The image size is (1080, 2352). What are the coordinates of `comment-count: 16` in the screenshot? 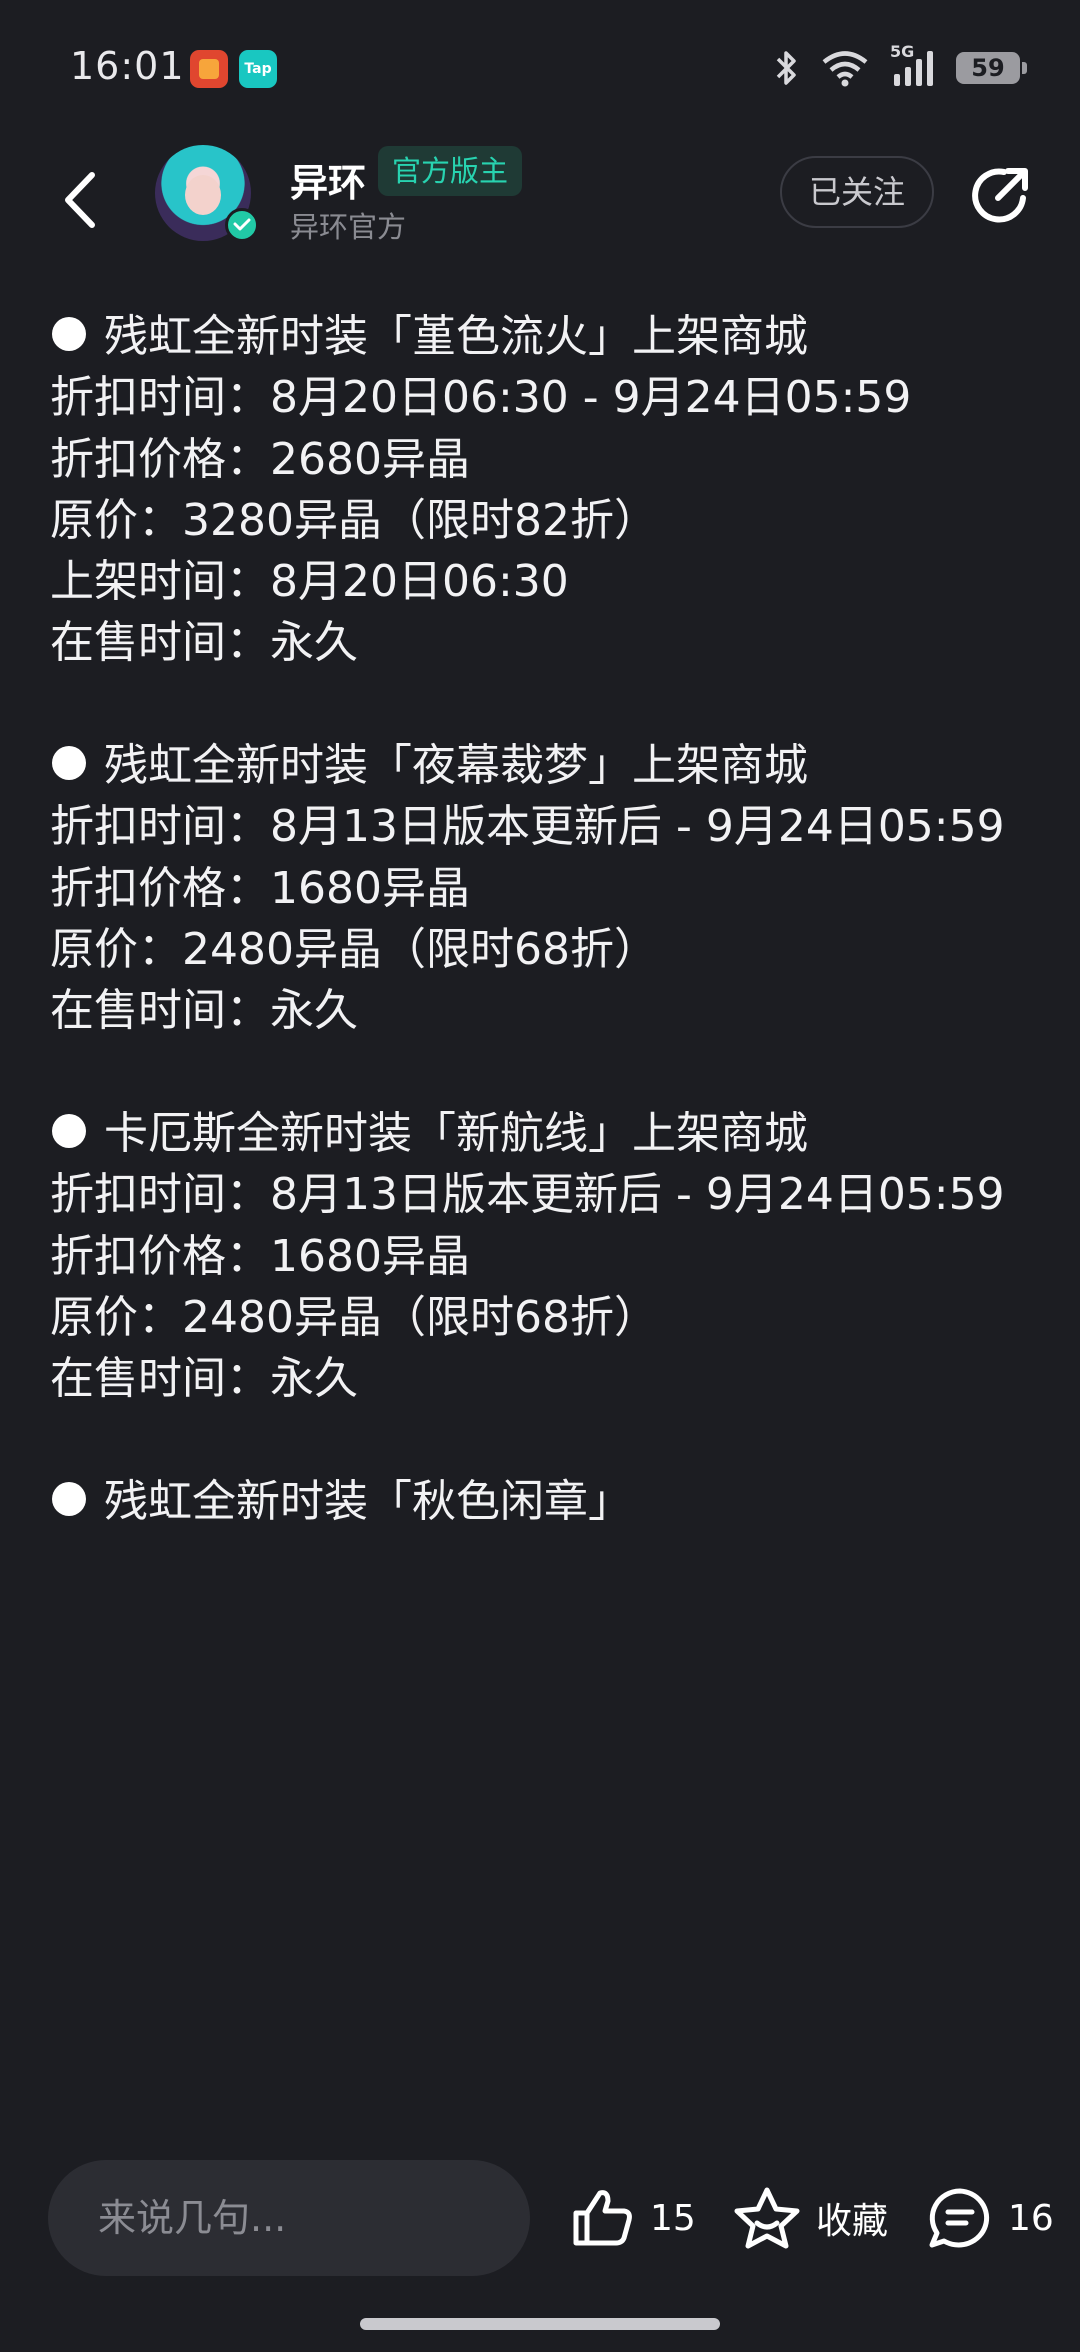 It's located at (1031, 2218).